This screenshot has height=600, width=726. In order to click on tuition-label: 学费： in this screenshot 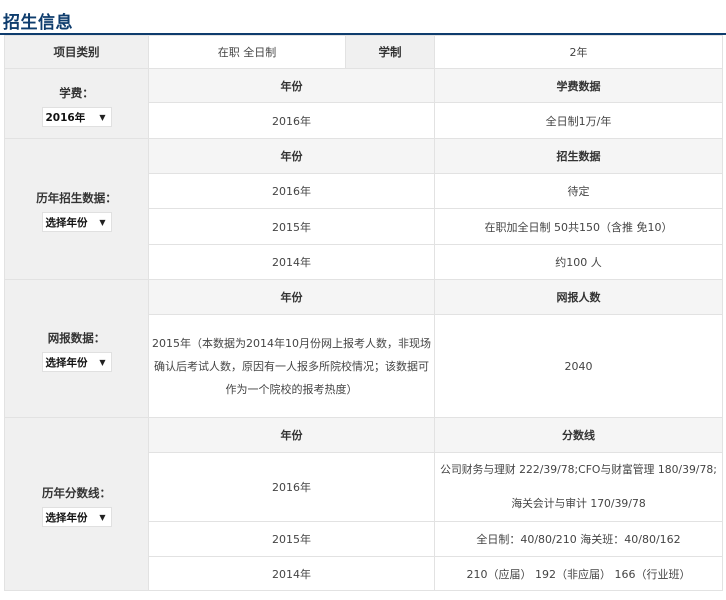, I will do `click(76, 92)`.